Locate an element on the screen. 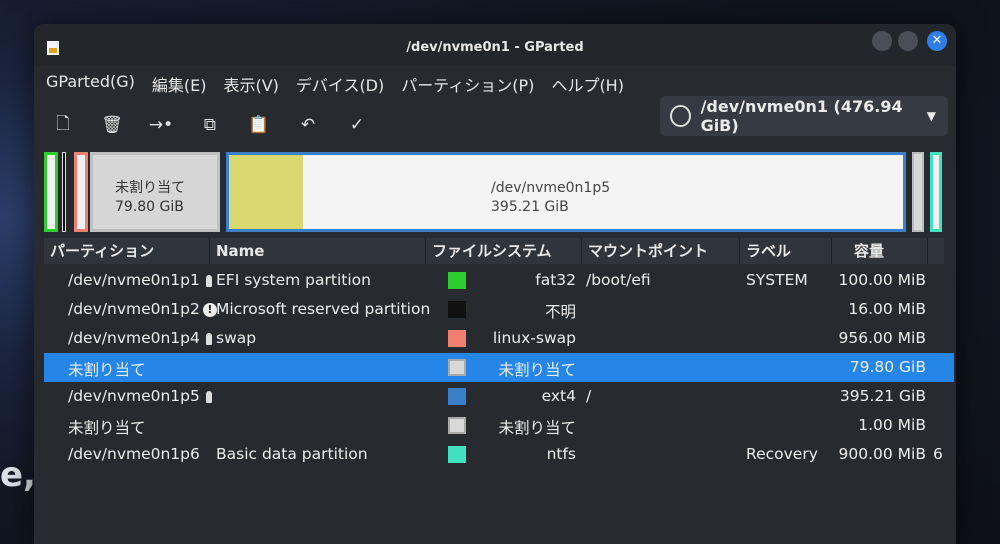  new-partition-button: 🗋 is located at coordinates (63, 125).